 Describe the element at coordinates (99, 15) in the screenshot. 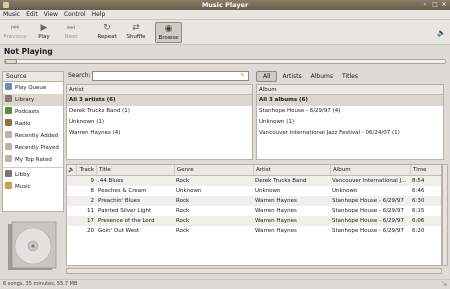

I see `menu-help: Help` at that location.